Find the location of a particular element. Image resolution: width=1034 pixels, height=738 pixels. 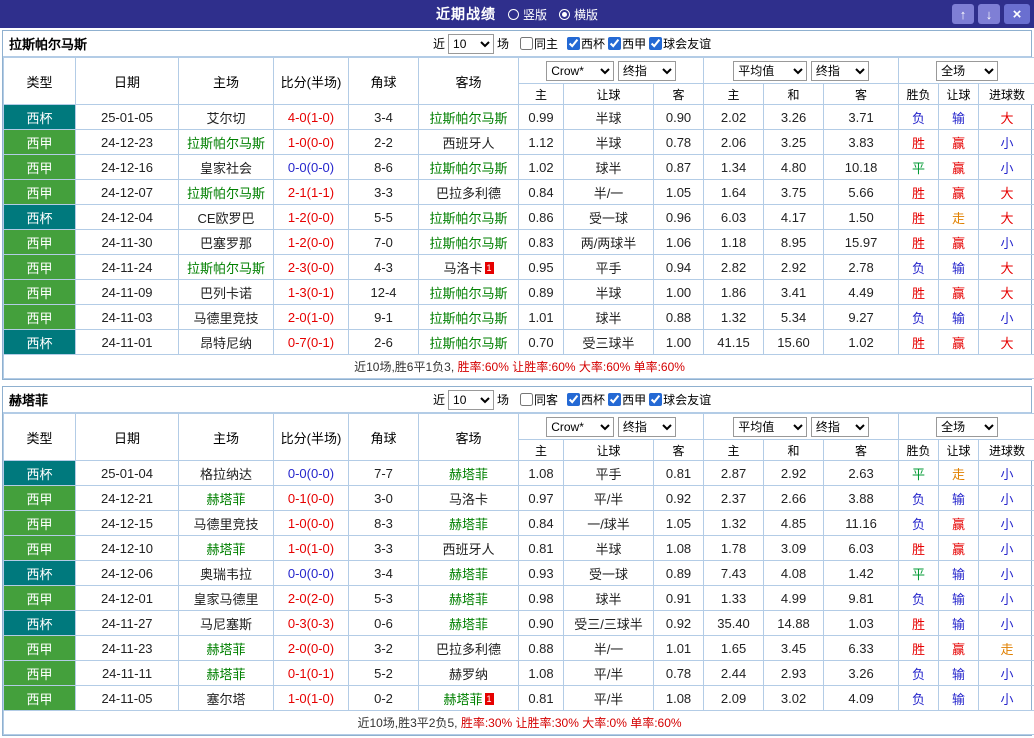

match-date: 24-12-01 is located at coordinates (127, 598).